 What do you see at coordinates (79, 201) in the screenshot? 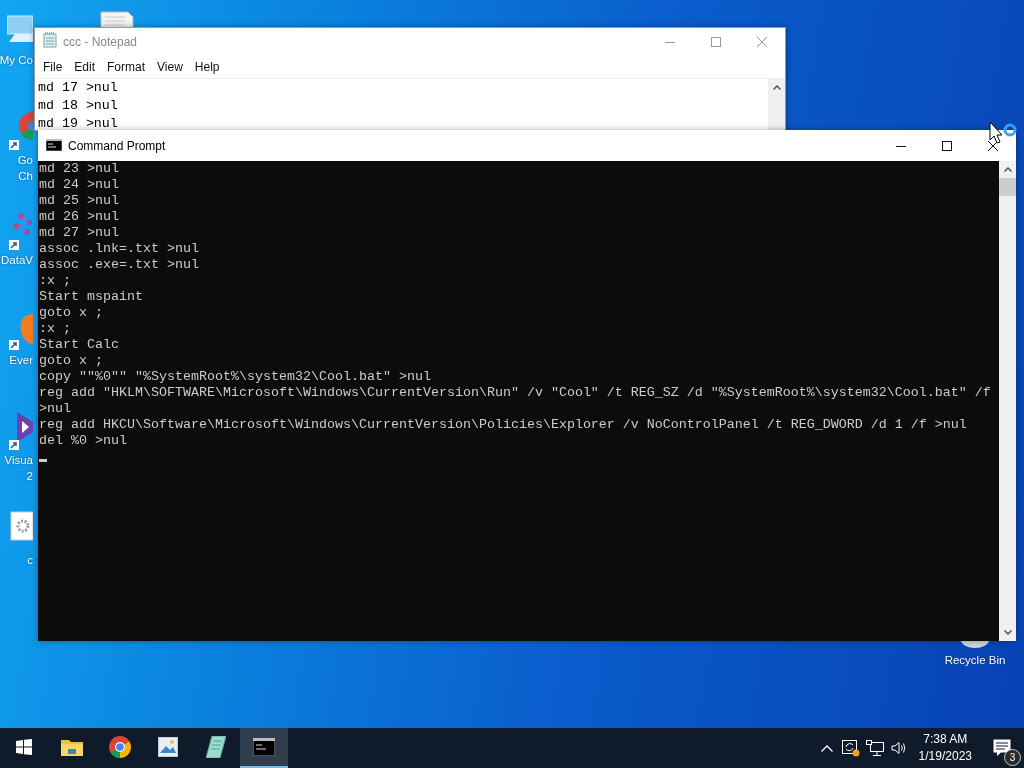
I see `console-line: md 25 >nul` at bounding box center [79, 201].